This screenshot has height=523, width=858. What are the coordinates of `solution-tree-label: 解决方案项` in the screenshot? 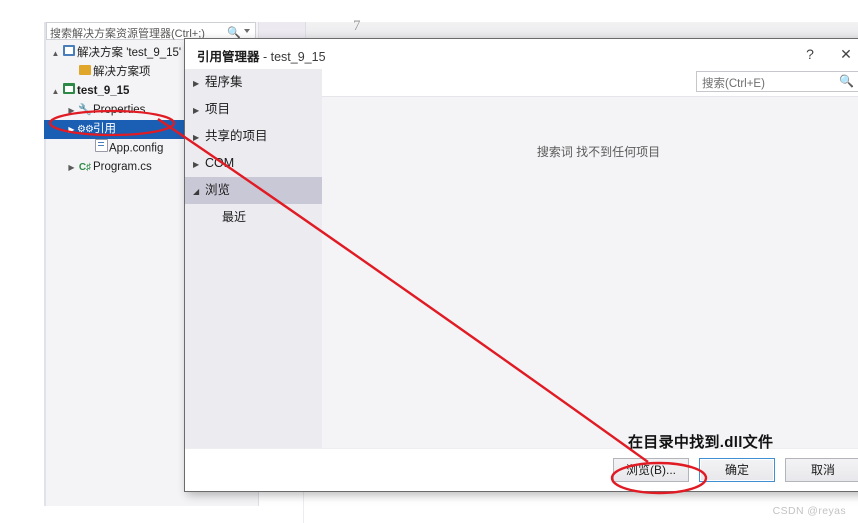 It's located at (122, 72).